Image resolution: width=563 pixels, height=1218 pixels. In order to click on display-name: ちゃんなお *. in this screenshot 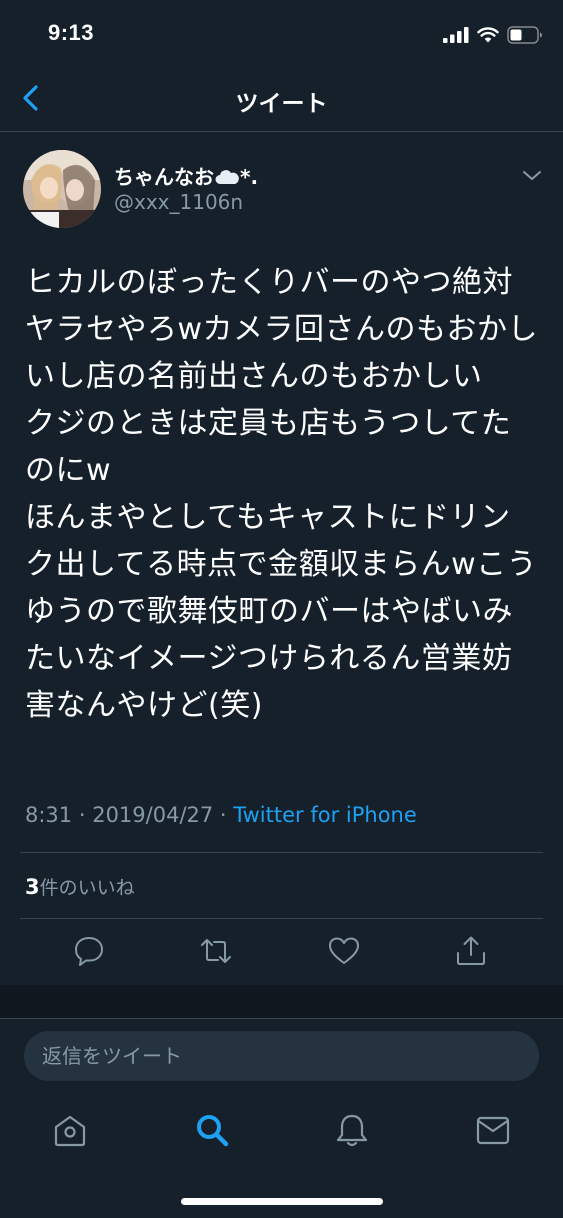, I will do `click(186, 175)`.